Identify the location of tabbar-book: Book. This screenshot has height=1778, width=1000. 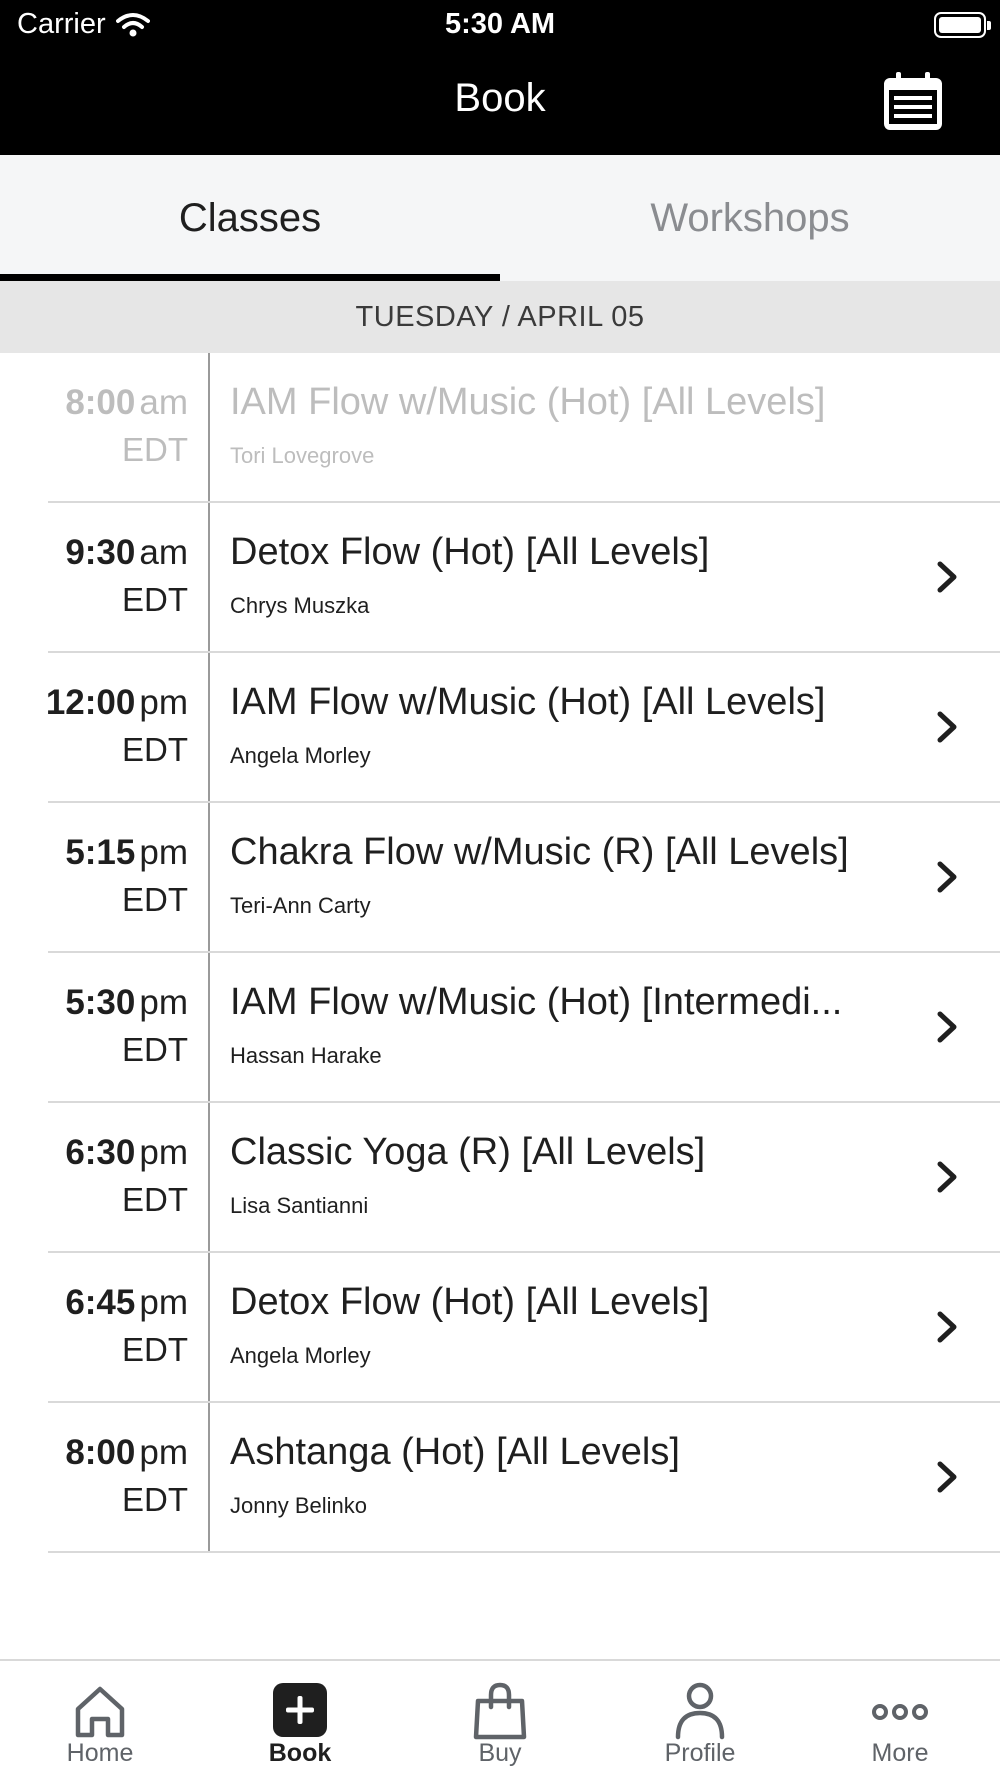
(300, 1719).